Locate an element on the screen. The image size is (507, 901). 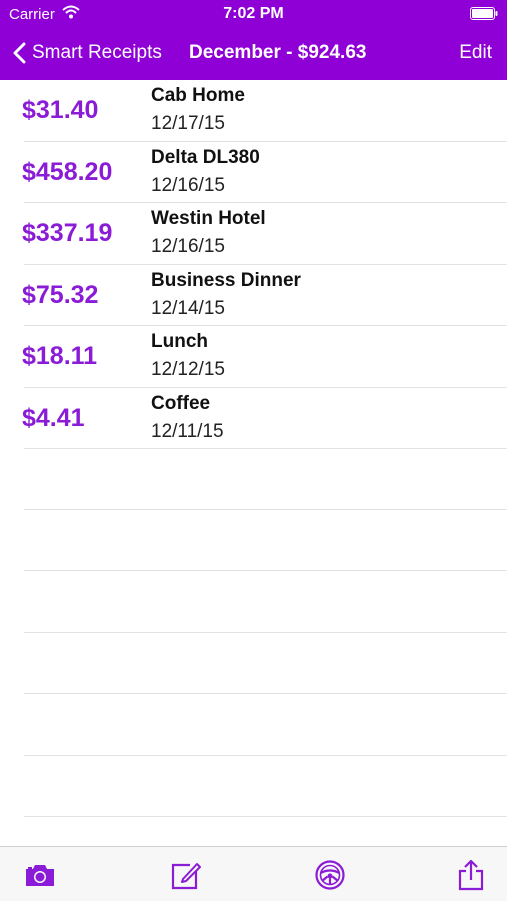
receipt-amount: $4.41 is located at coordinates (53, 417).